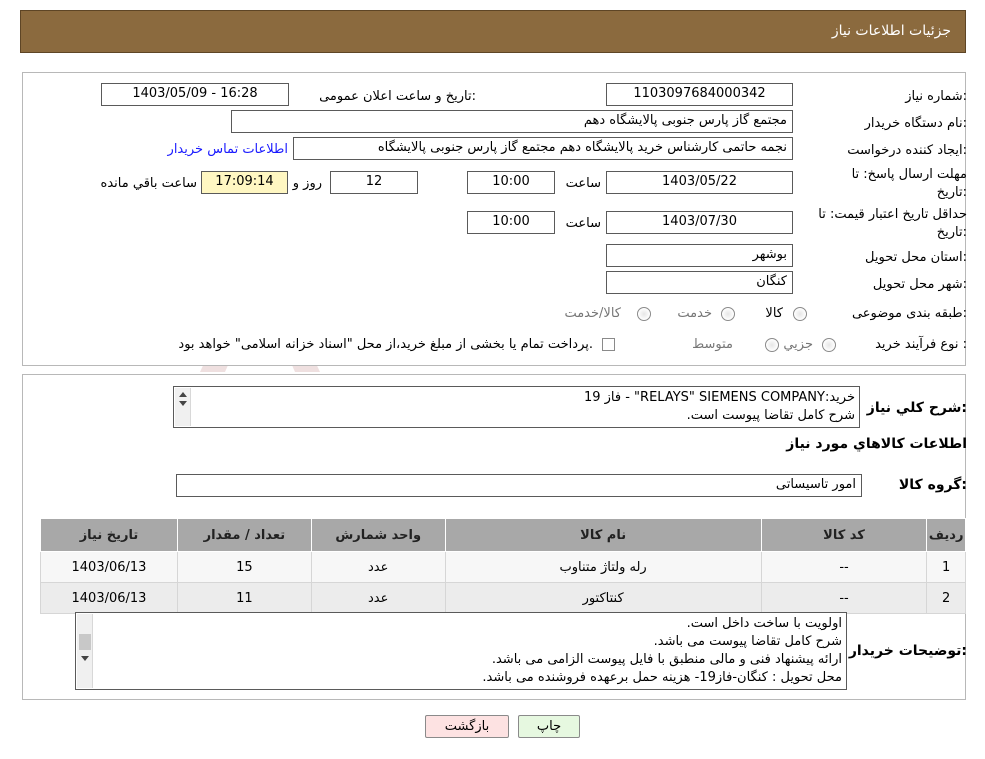 This screenshot has width=985, height=759. Describe the element at coordinates (592, 313) in the screenshot. I see `category-both-label: کالا/خدمت` at that location.